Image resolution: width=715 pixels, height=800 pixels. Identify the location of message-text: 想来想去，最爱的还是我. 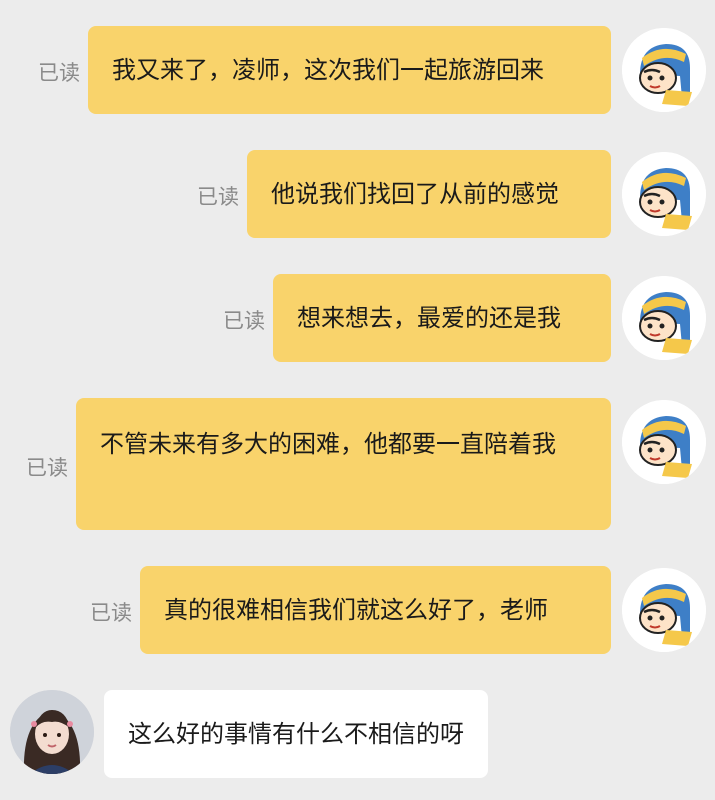
(429, 318).